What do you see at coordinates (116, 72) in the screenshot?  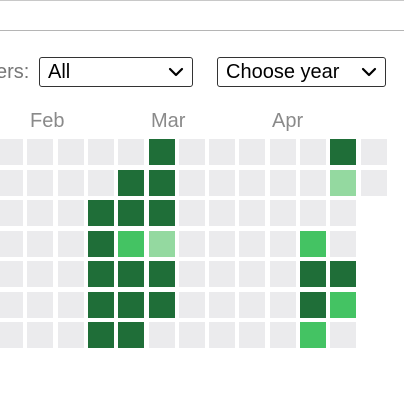 I see `user-select: All` at bounding box center [116, 72].